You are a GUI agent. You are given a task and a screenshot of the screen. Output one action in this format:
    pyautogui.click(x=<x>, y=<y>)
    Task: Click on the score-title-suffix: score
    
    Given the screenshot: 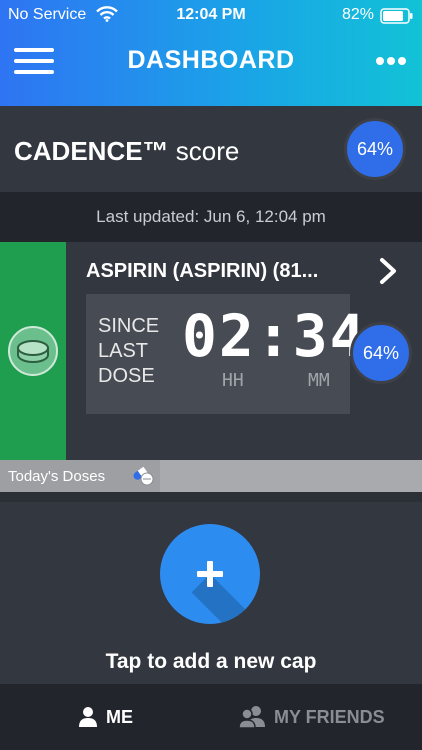 What is the action you would take?
    pyautogui.click(x=204, y=151)
    